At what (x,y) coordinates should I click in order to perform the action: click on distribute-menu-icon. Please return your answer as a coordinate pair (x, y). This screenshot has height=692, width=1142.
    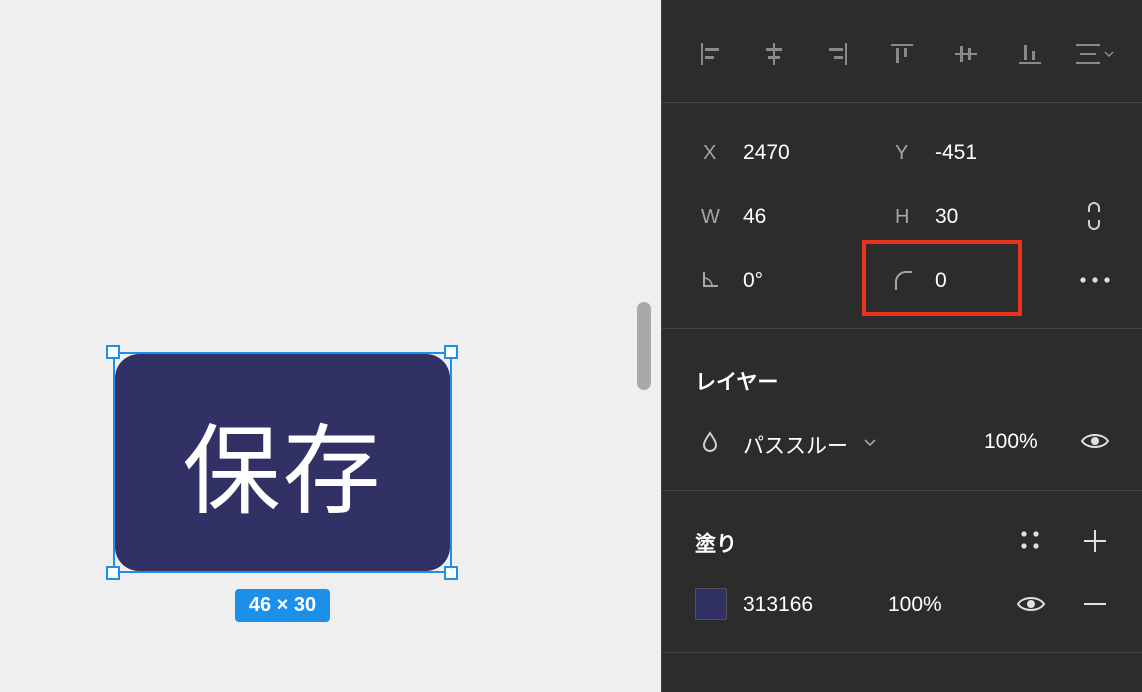
    Looking at the image, I should click on (1095, 54).